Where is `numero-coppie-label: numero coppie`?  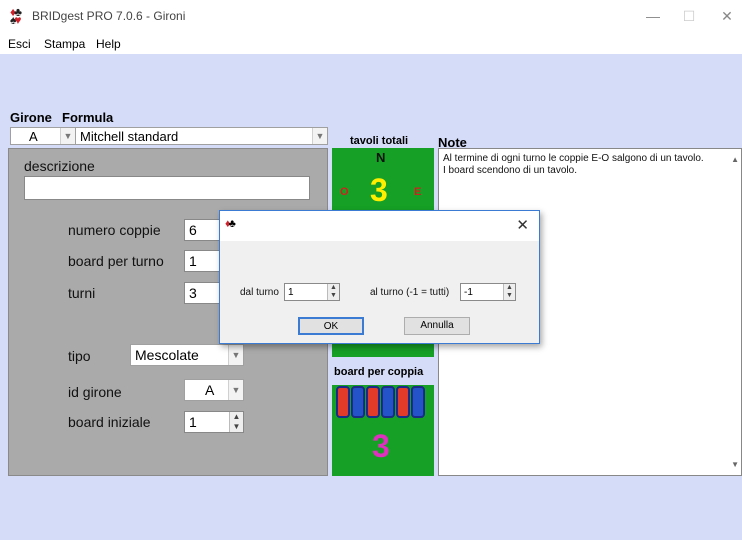 numero-coppie-label: numero coppie is located at coordinates (114, 230).